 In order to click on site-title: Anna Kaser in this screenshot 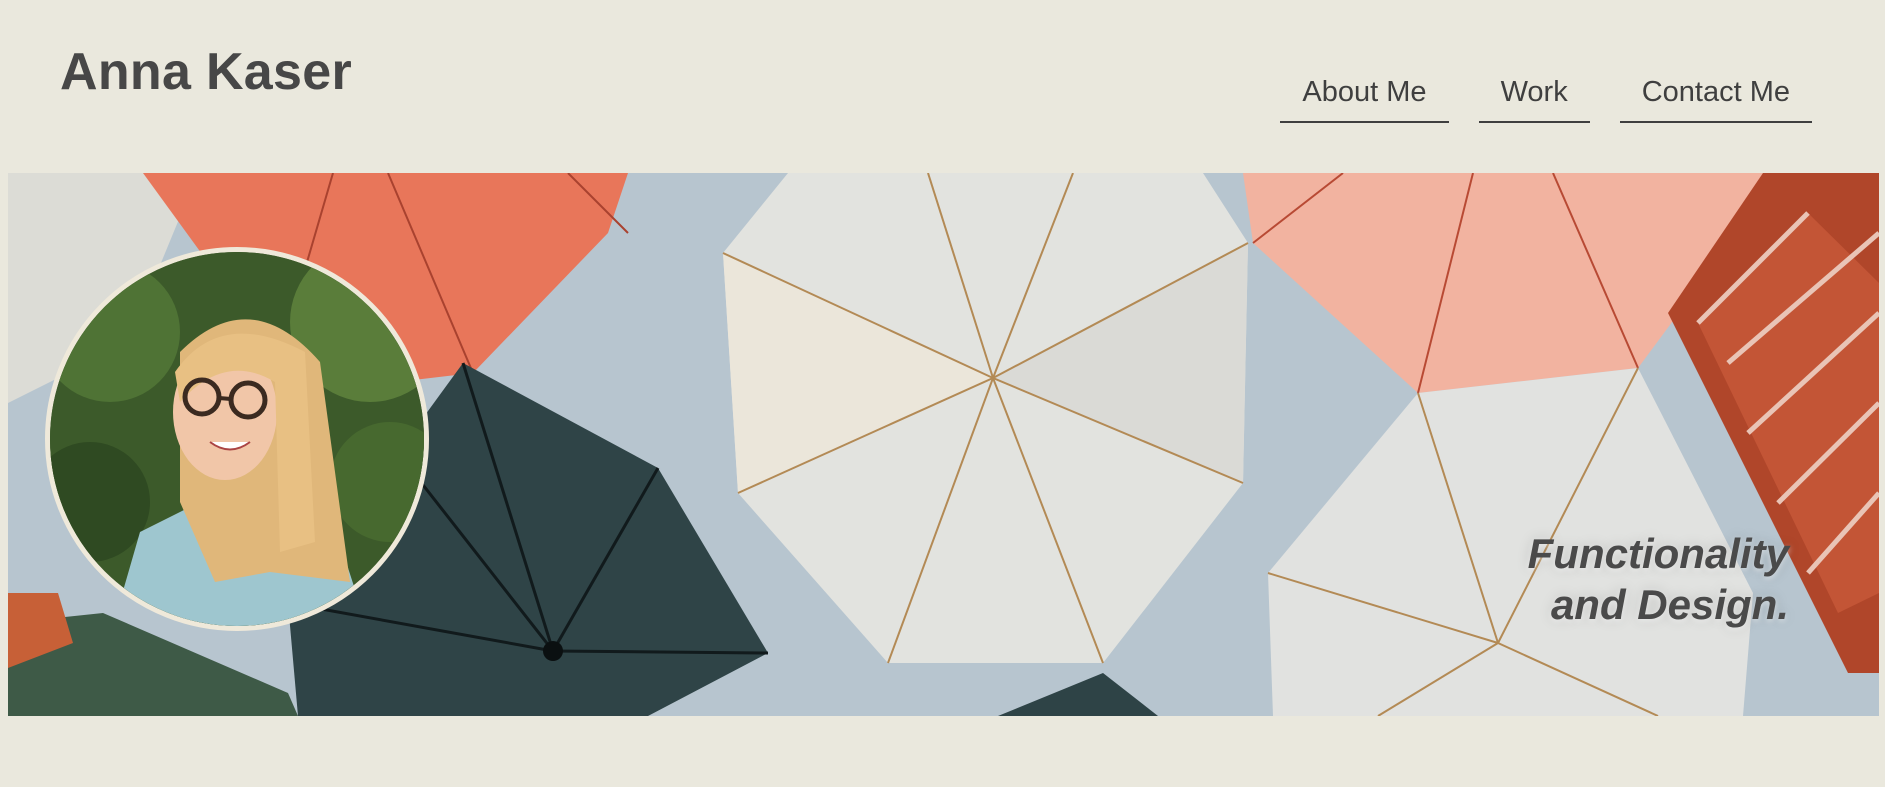, I will do `click(206, 72)`.